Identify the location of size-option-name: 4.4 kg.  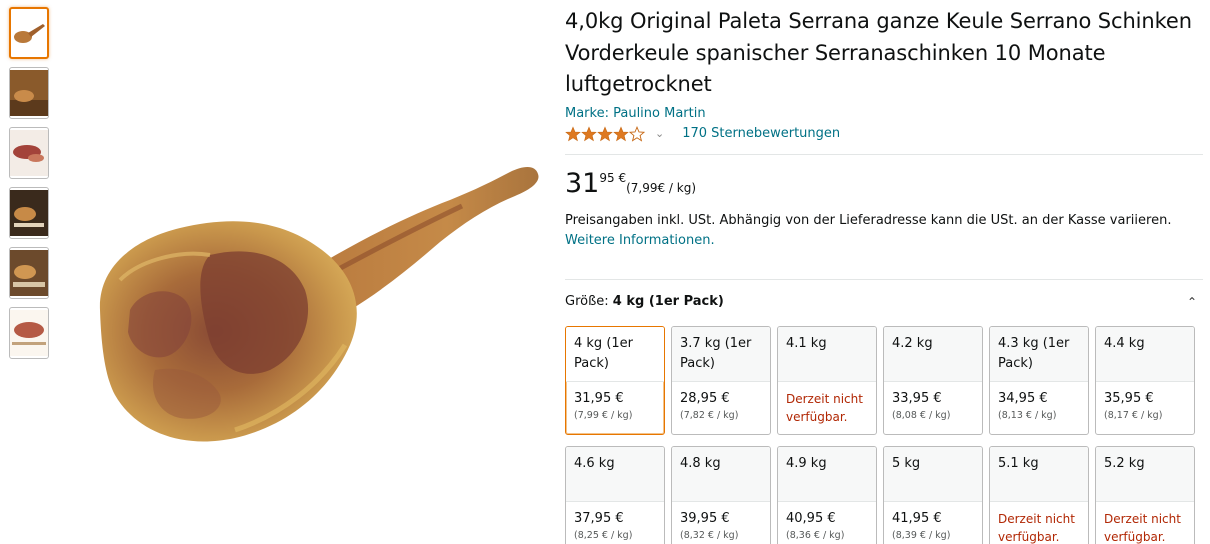
(1145, 354).